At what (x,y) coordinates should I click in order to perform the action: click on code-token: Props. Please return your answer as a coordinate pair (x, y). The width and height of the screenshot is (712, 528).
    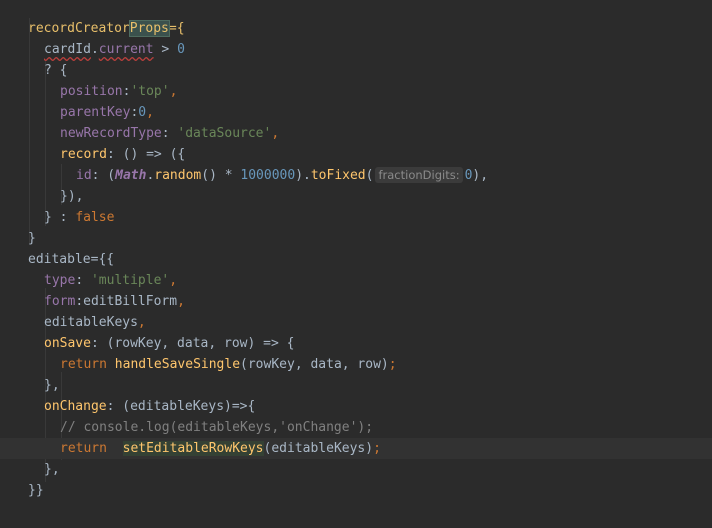
    Looking at the image, I should click on (149, 28).